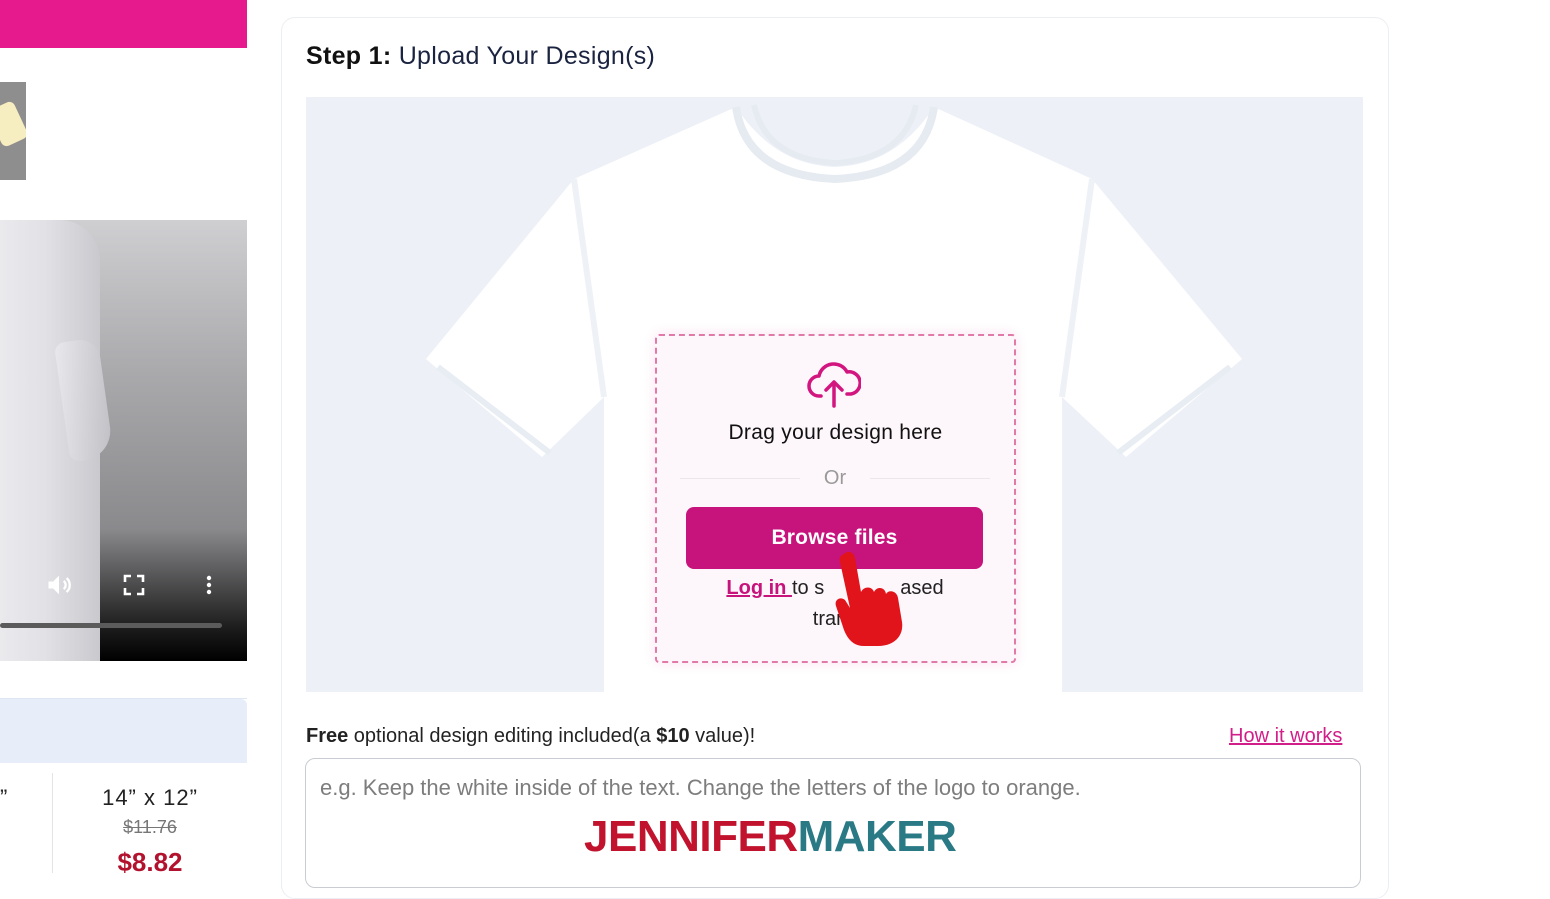 Image resolution: width=1550 pixels, height=899 pixels. What do you see at coordinates (834, 385) in the screenshot?
I see `cloud-upload-icon` at bounding box center [834, 385].